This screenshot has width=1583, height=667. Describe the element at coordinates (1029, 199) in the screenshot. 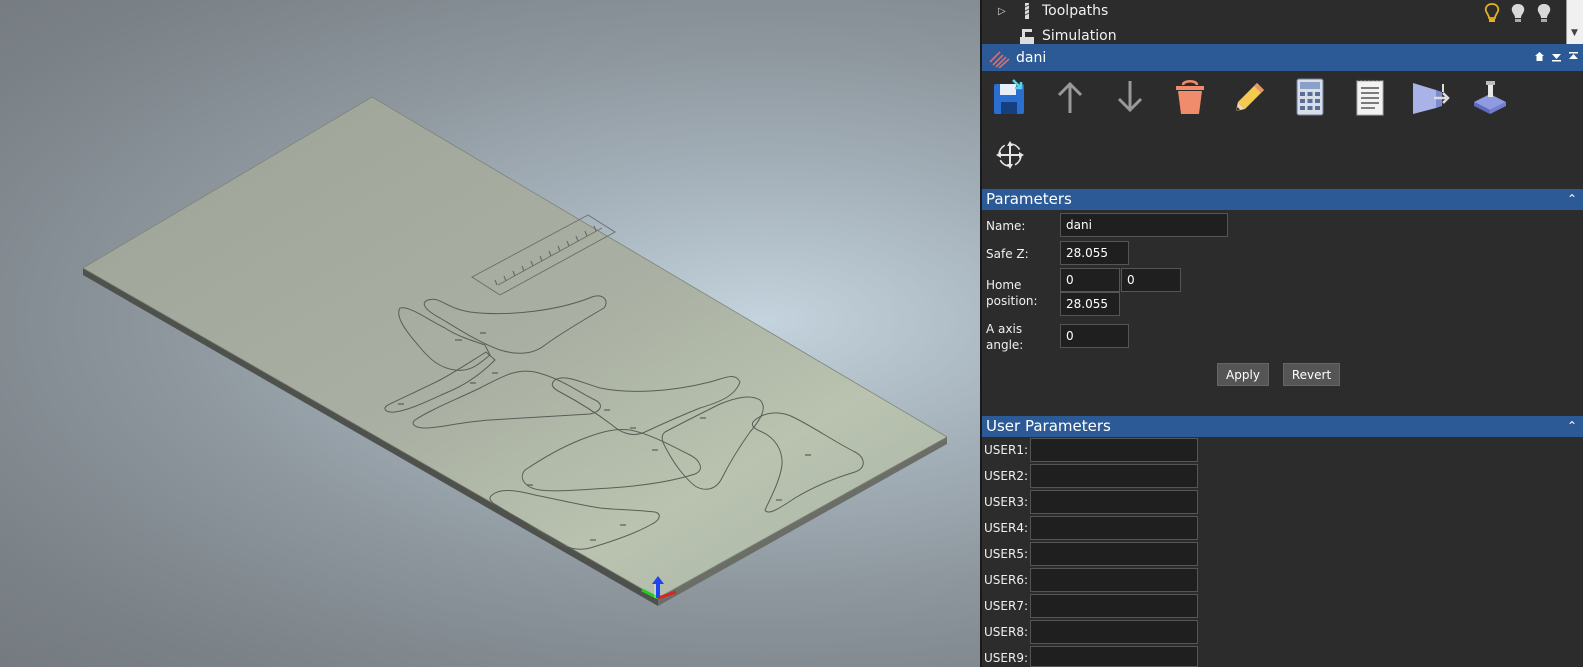

I see `section-title: Parameters` at that location.